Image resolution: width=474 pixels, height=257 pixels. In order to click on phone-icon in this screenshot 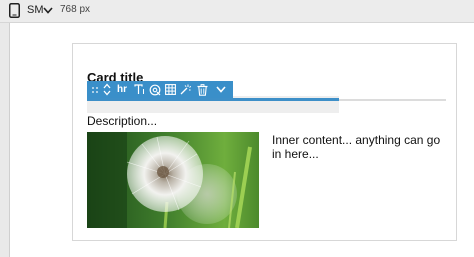, I will do `click(14, 10)`.